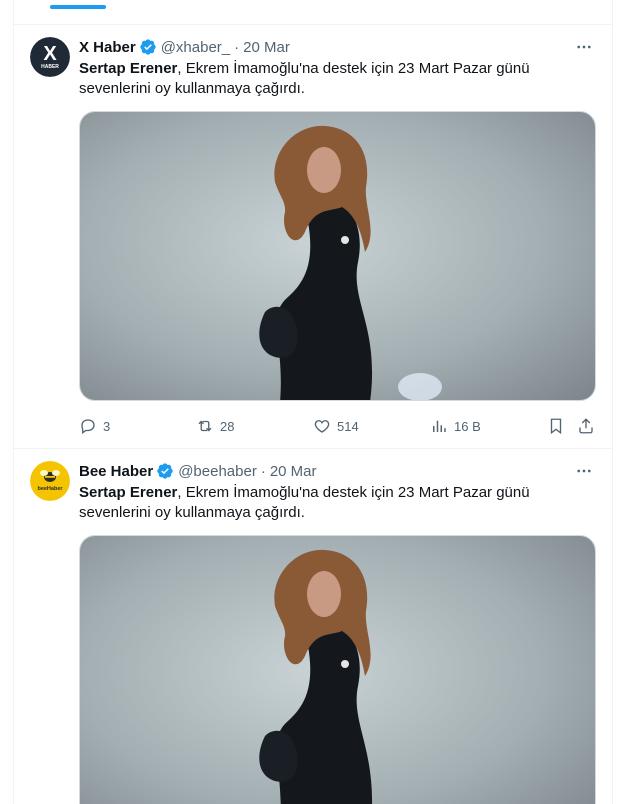 This screenshot has width=636, height=804. I want to click on views-icon, so click(439, 426).